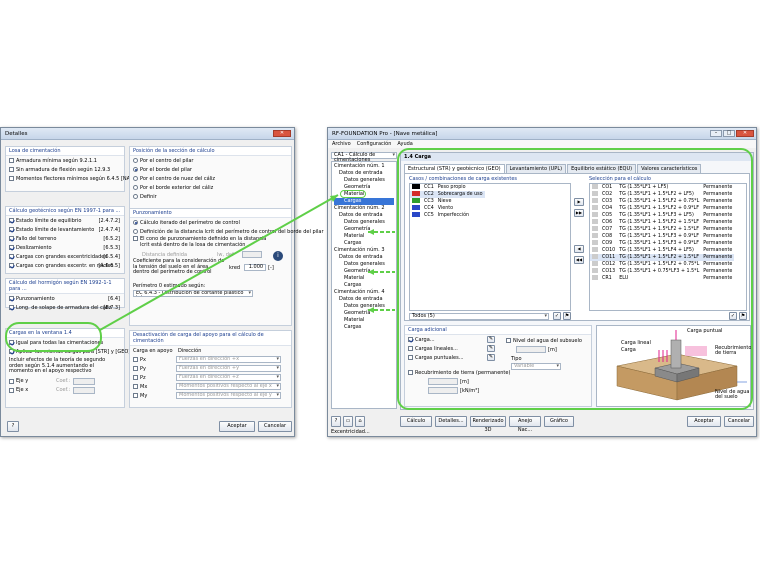 This screenshot has height=570, width=760. I want to click on tree-node: Cimentación núm. 1, so click(364, 166).